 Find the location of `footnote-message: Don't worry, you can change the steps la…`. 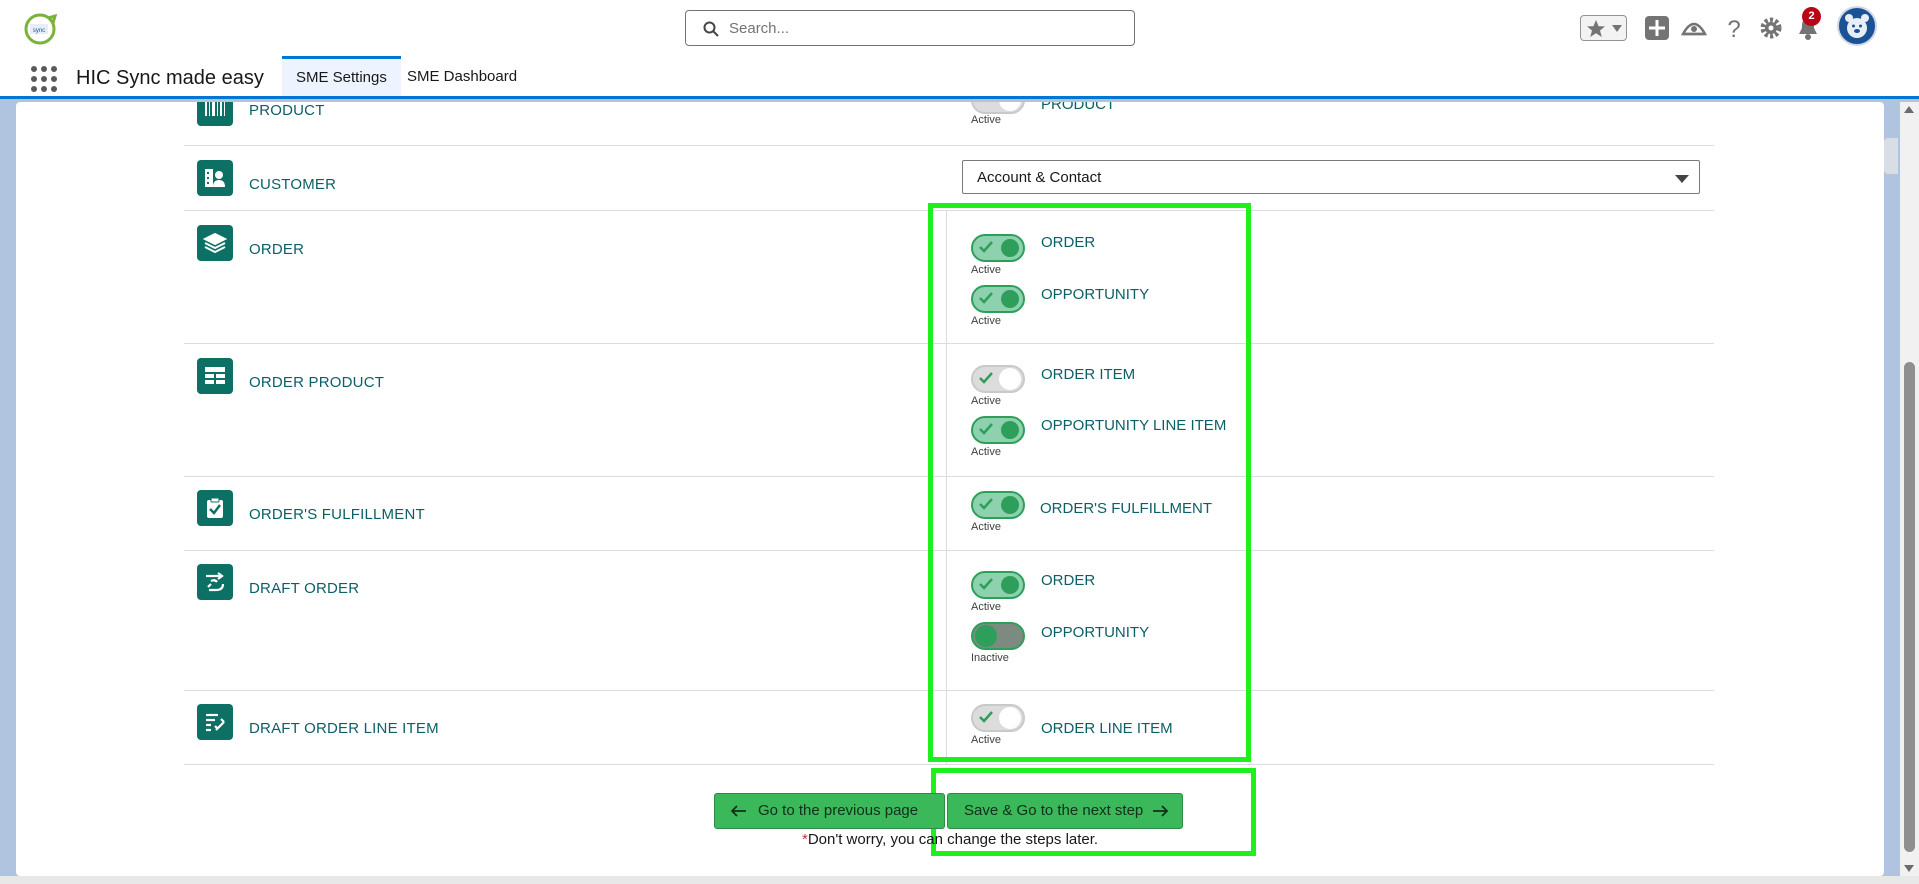

footnote-message: Don't worry, you can change the steps la… is located at coordinates (953, 839).